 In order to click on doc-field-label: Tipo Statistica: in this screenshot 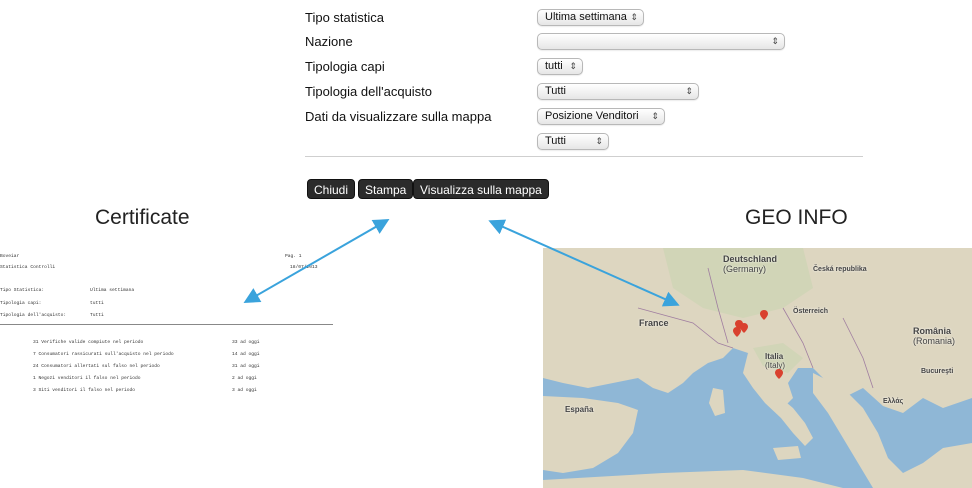, I will do `click(22, 290)`.